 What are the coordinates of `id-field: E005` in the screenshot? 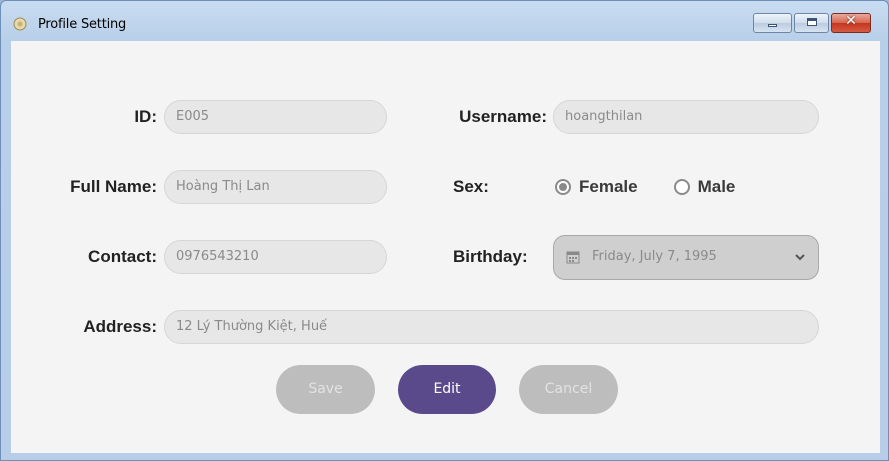 It's located at (275, 117).